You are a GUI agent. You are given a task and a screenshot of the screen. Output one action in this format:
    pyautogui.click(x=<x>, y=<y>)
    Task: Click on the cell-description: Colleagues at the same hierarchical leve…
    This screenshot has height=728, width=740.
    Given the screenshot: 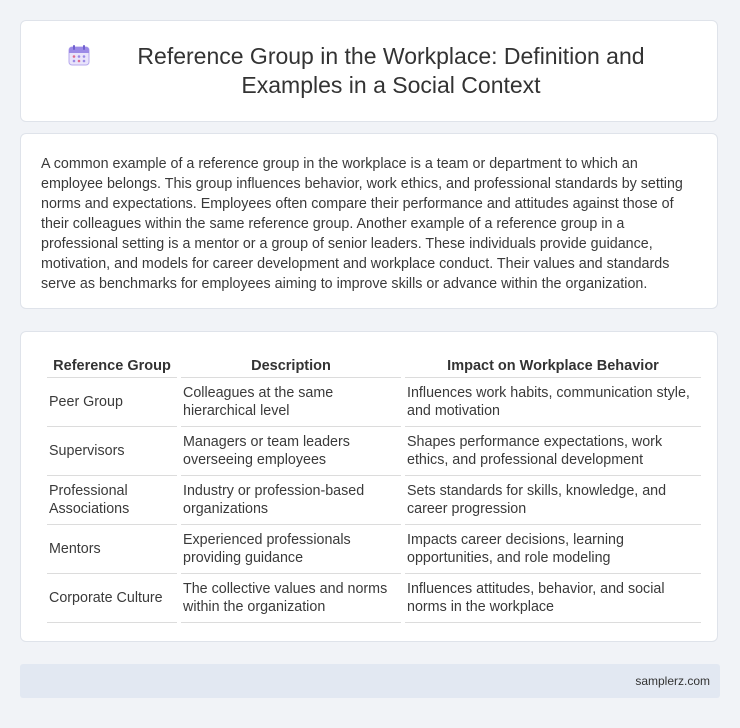 What is the action you would take?
    pyautogui.click(x=291, y=402)
    